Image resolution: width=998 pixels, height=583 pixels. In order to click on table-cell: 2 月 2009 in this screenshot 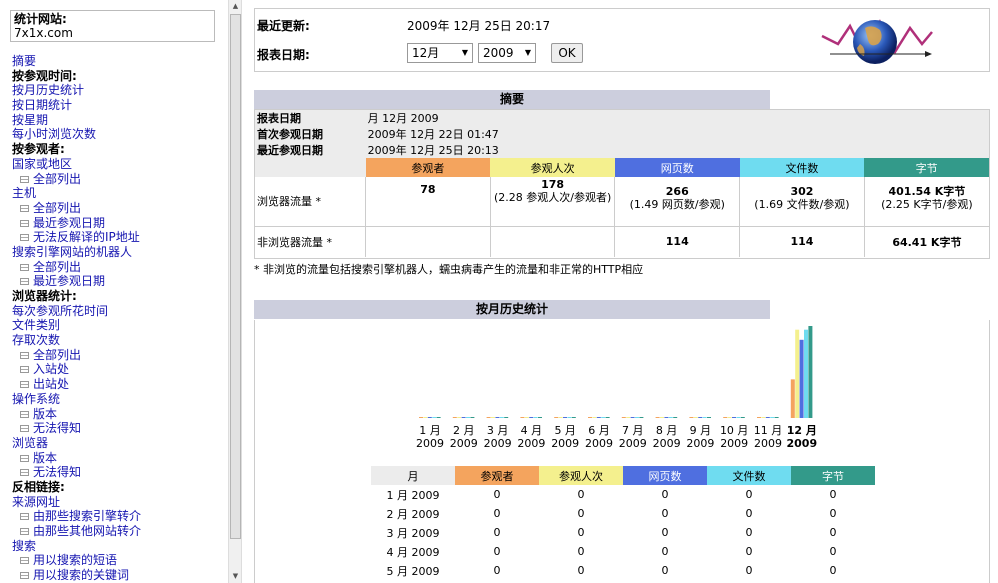, I will do `click(413, 514)`.